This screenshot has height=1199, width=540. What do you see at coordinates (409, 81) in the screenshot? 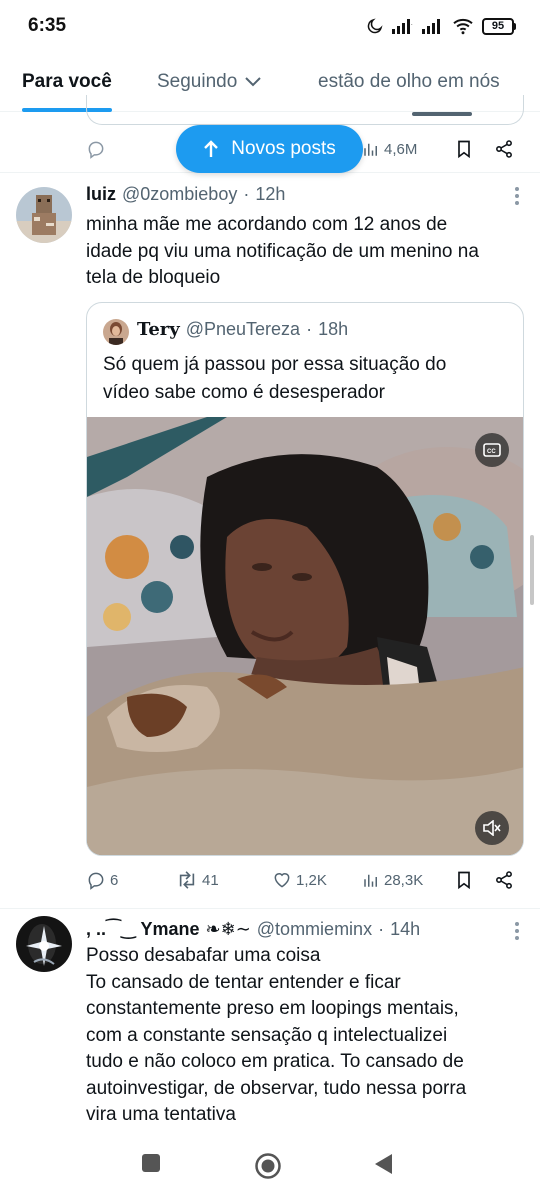
I see `tab-label: estão de olho em nós` at bounding box center [409, 81].